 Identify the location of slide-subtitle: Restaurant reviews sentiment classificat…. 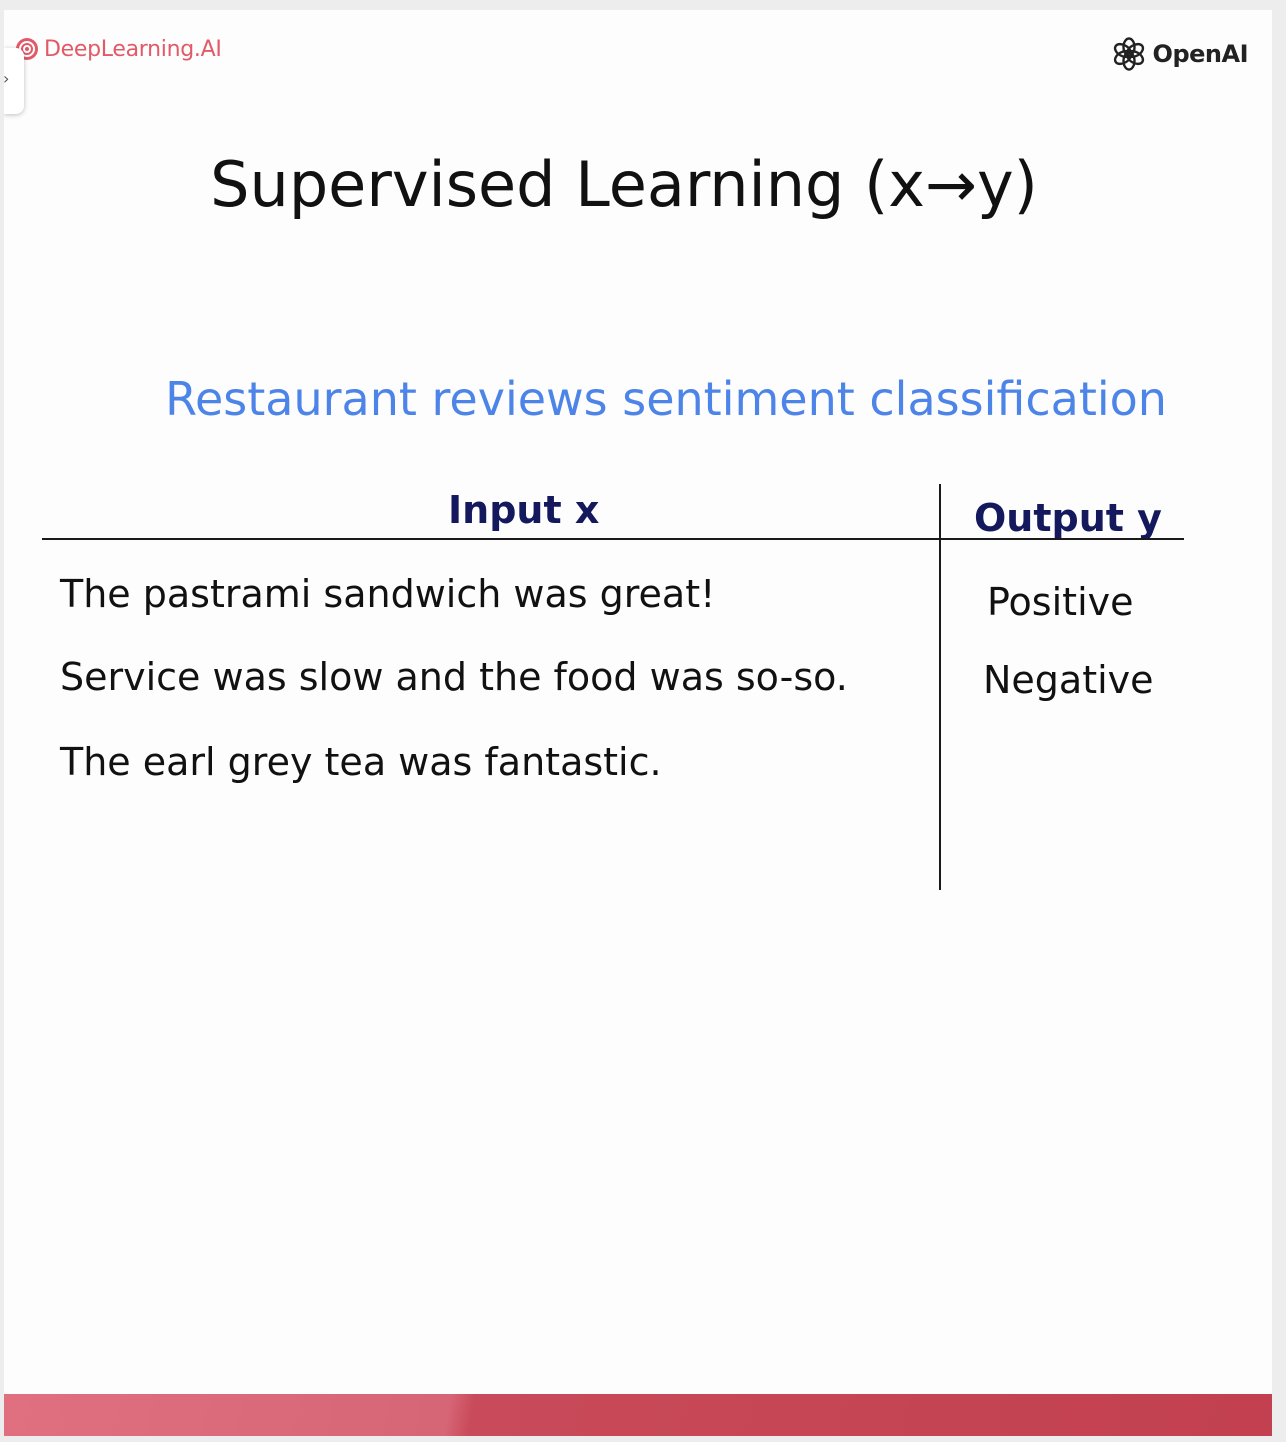
(666, 399).